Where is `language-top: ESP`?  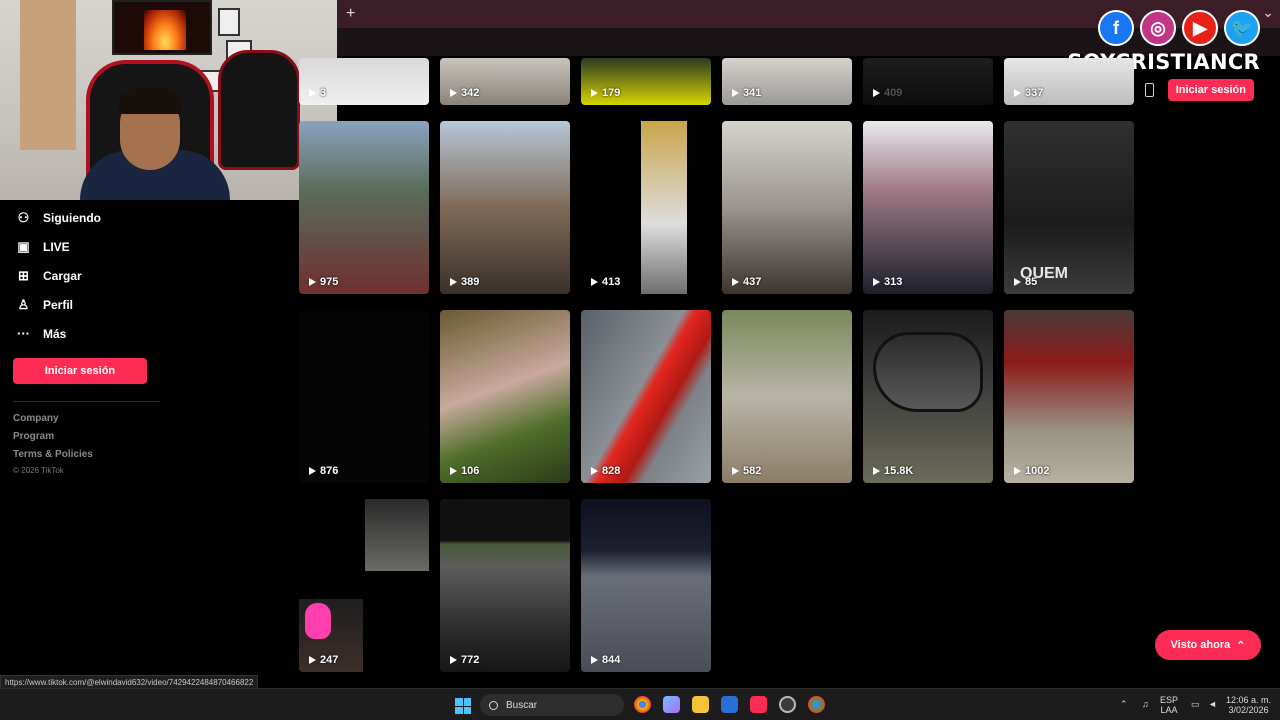 language-top: ESP is located at coordinates (1169, 700).